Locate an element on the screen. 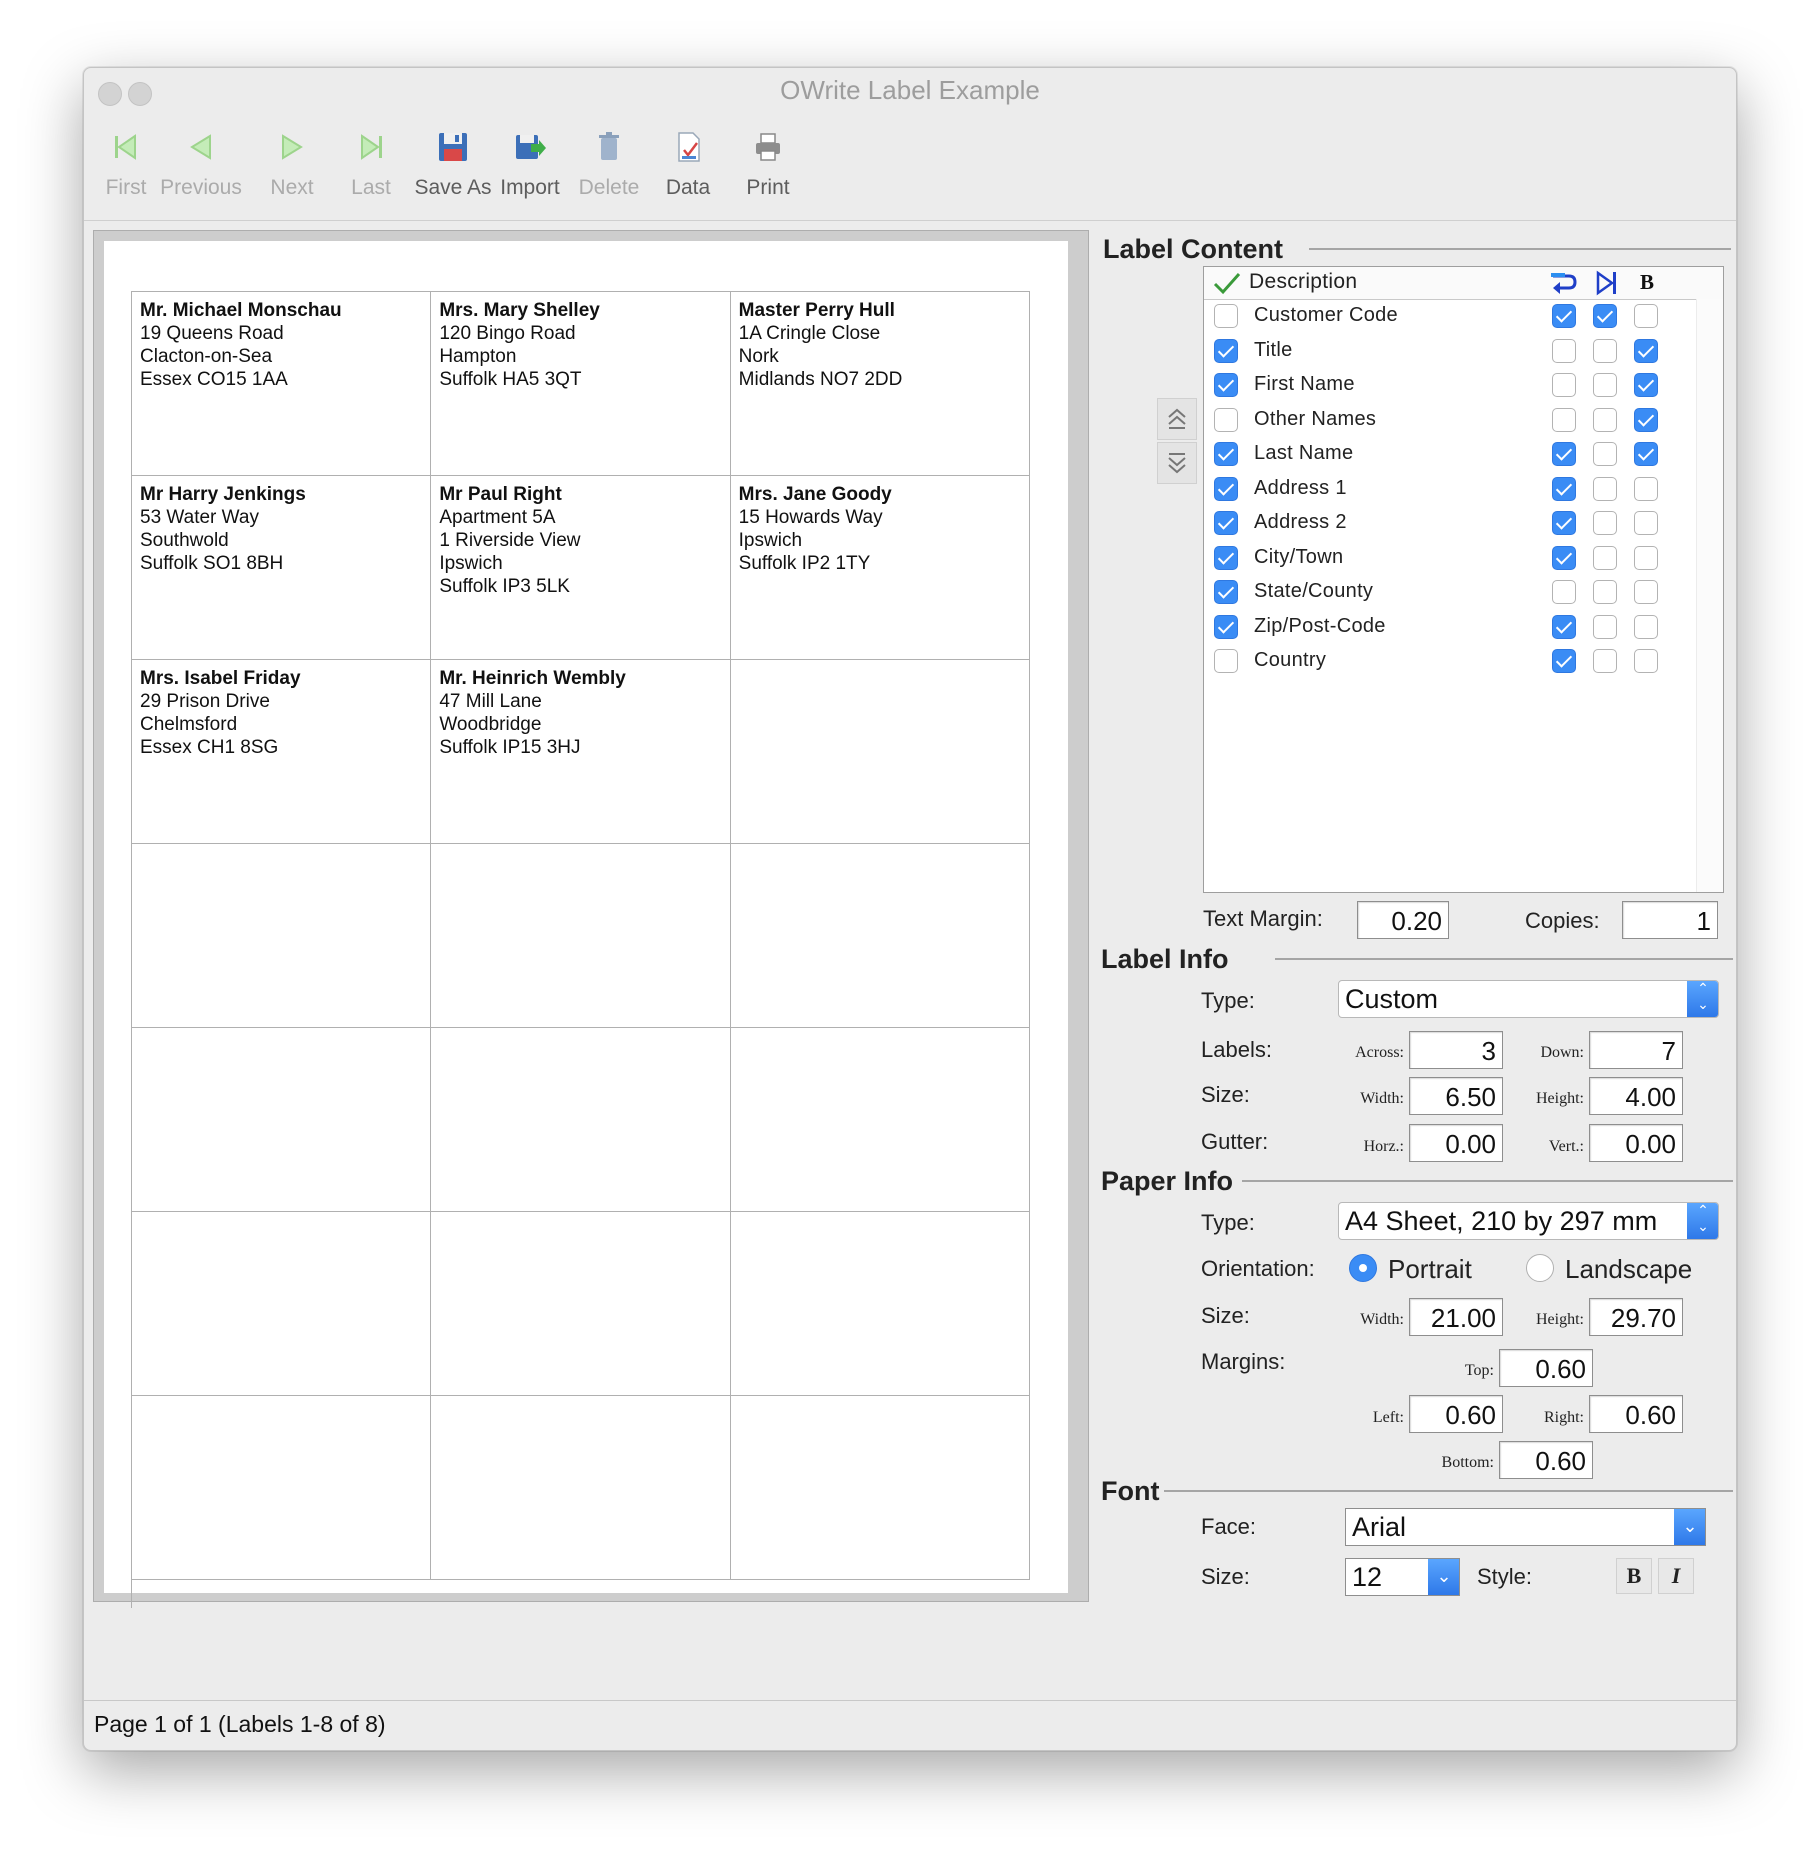 This screenshot has height=1852, width=1820. paper-type-select: A4 Sheet, 210 by 297 mm ⌃ ⌄ is located at coordinates (1528, 1221).